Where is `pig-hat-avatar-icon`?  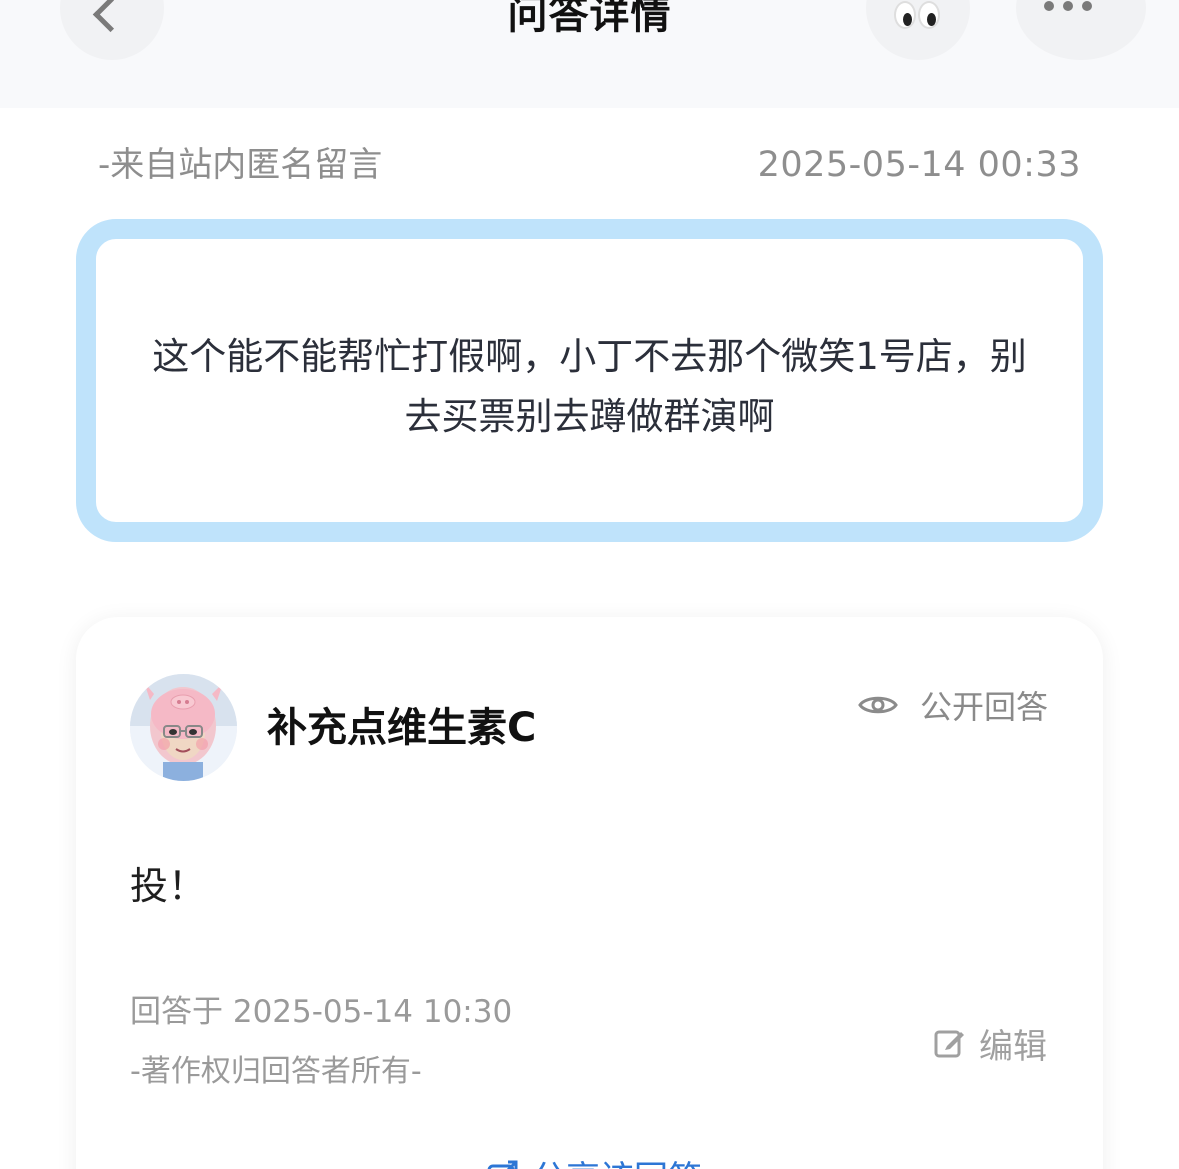 pig-hat-avatar-icon is located at coordinates (183, 727).